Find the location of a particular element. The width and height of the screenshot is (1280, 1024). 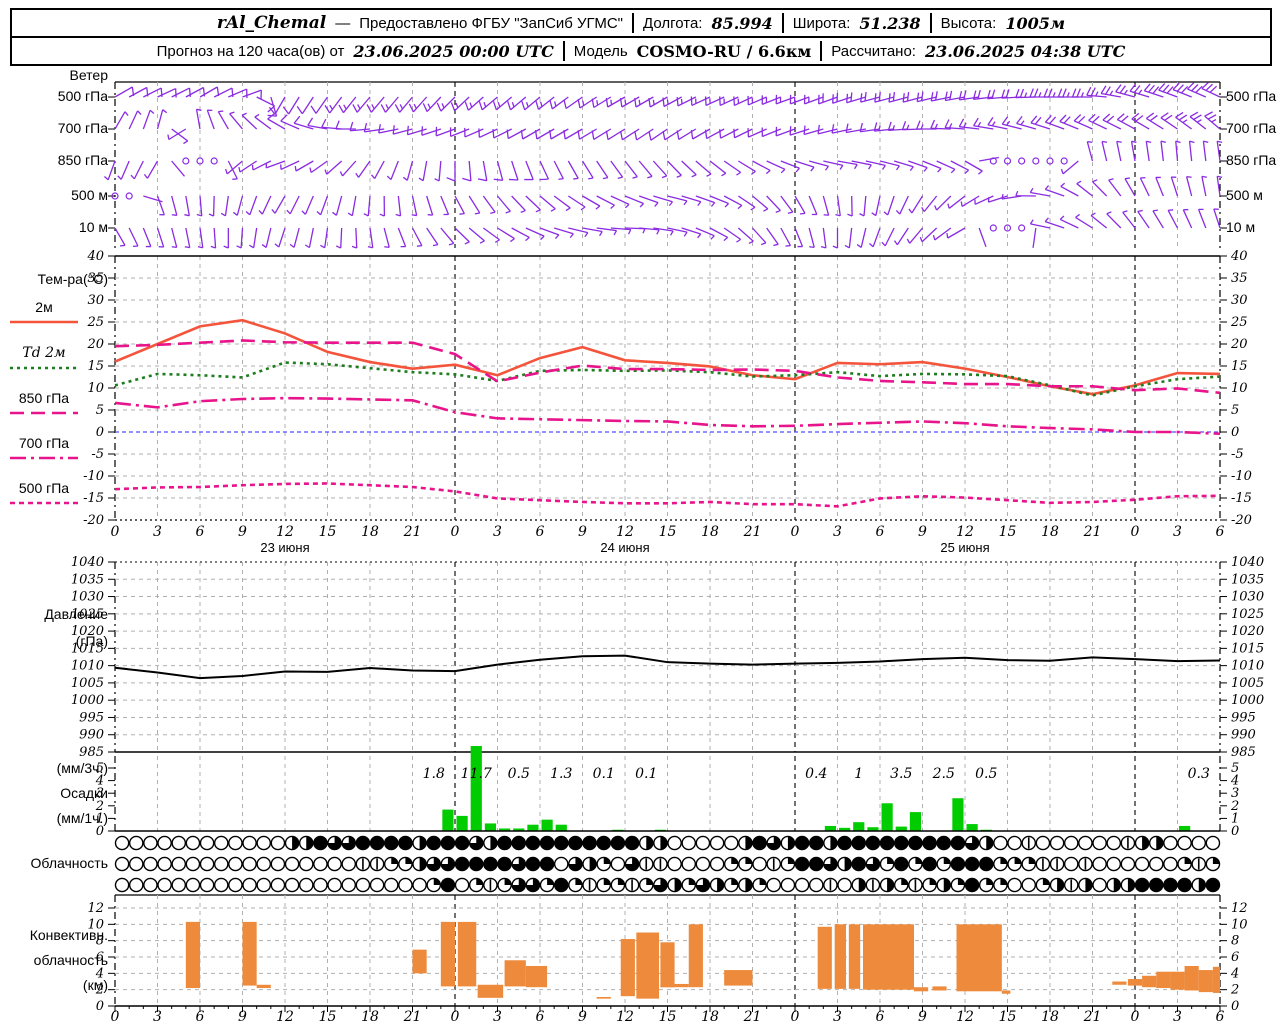

svg-text: 8 is located at coordinates (1235, 941).